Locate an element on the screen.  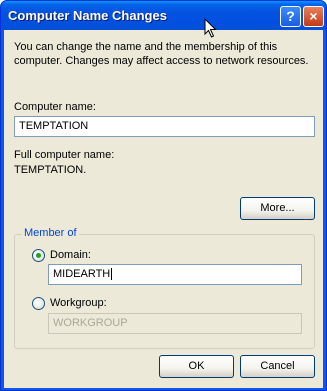
window-title: Computer Name Changes is located at coordinates (87, 15).